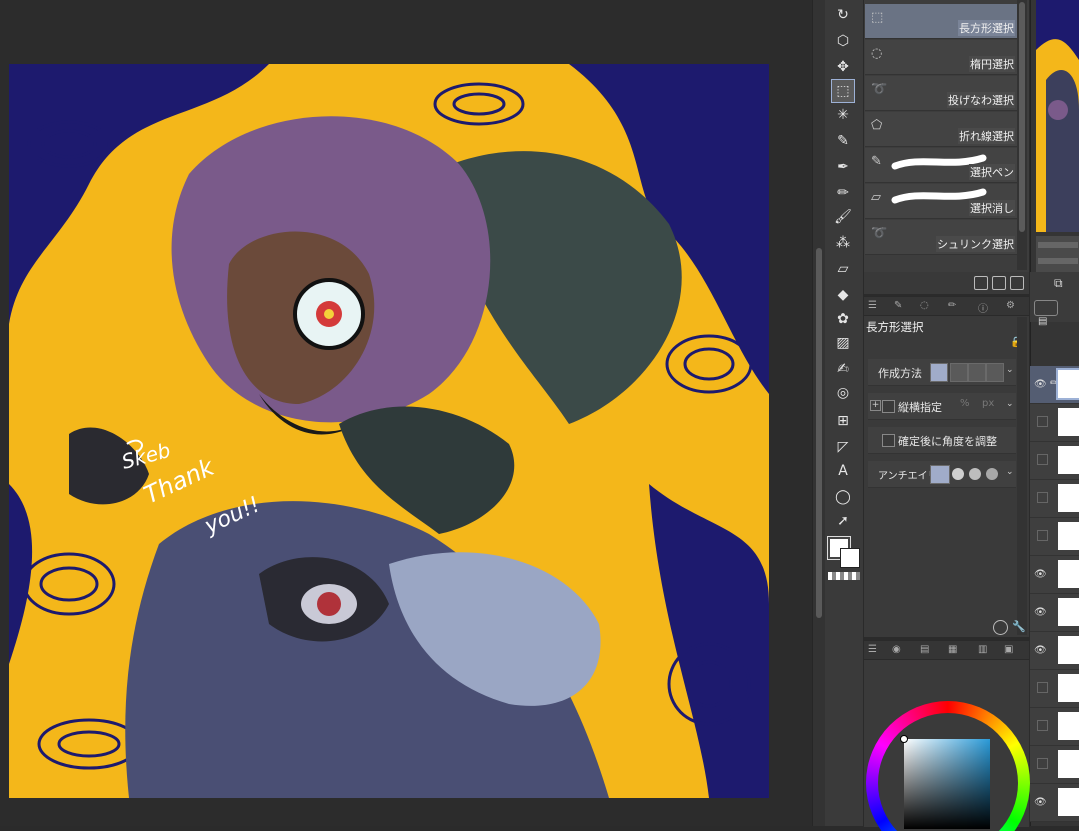  What do you see at coordinates (941, 237) in the screenshot?
I see `subtool-shrink: ➰ シュリンク選択` at bounding box center [941, 237].